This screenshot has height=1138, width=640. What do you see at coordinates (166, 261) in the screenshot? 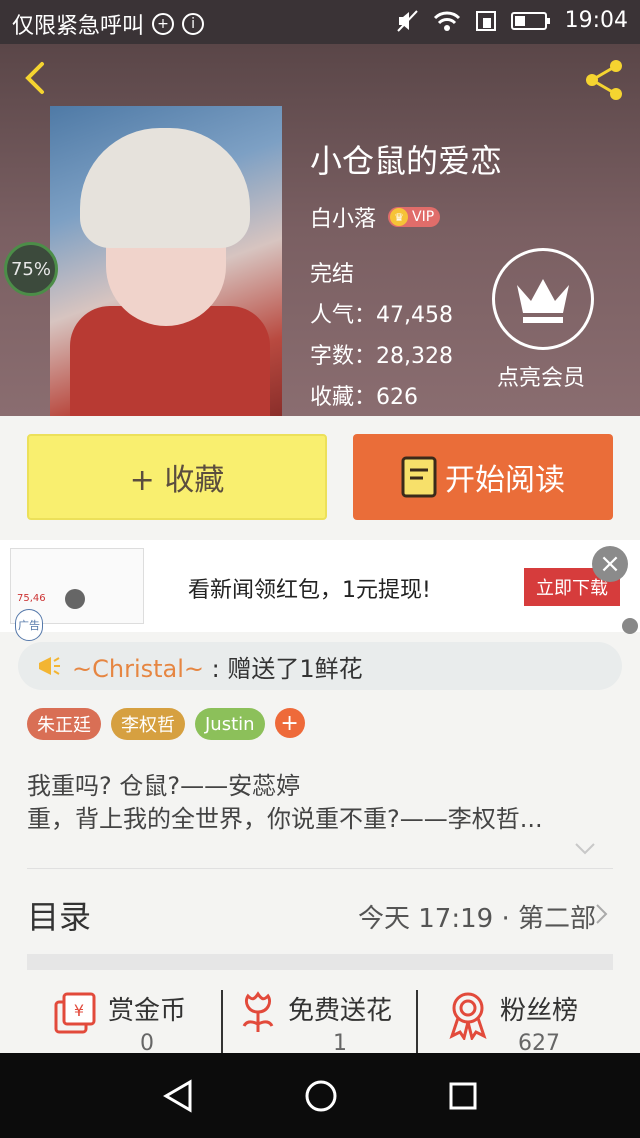
I see `book-cover` at bounding box center [166, 261].